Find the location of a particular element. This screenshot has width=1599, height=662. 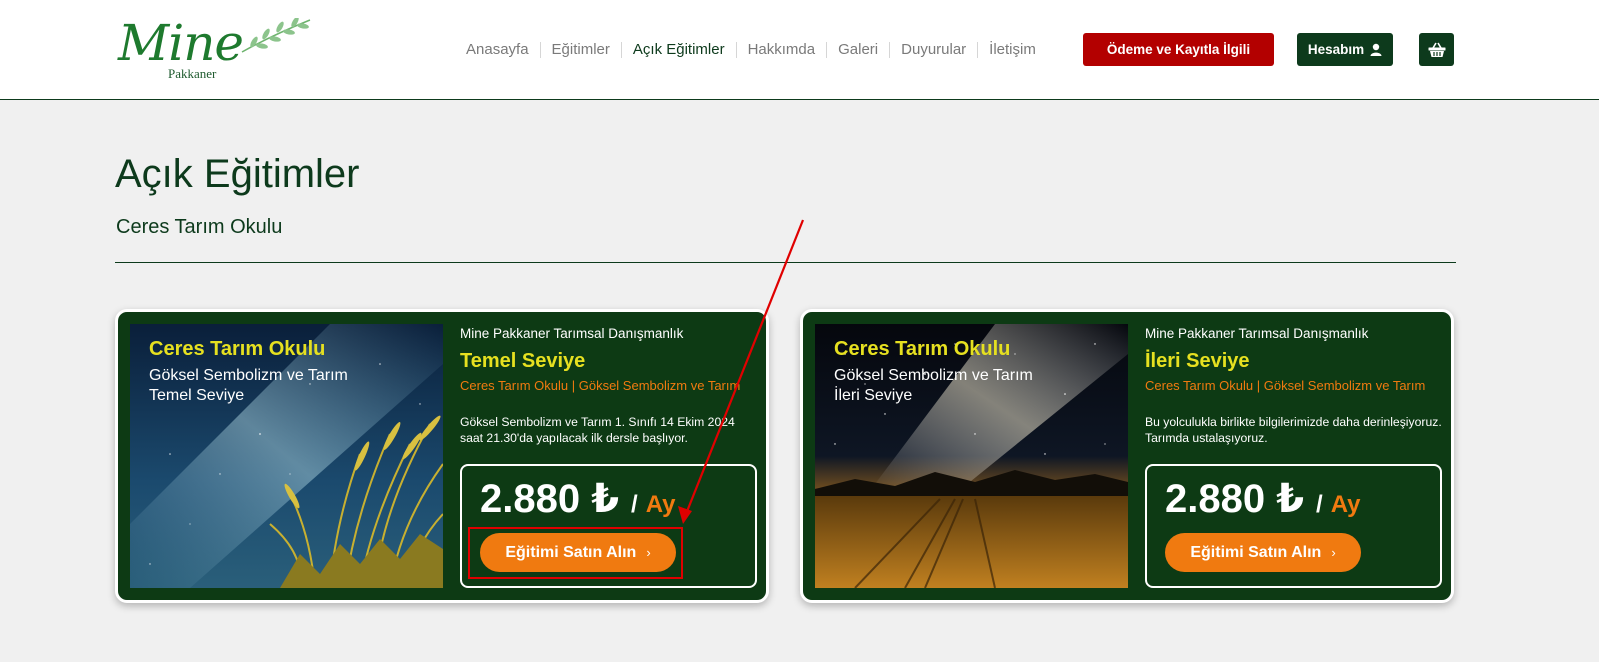

annotation-highlight-box is located at coordinates (575, 553).